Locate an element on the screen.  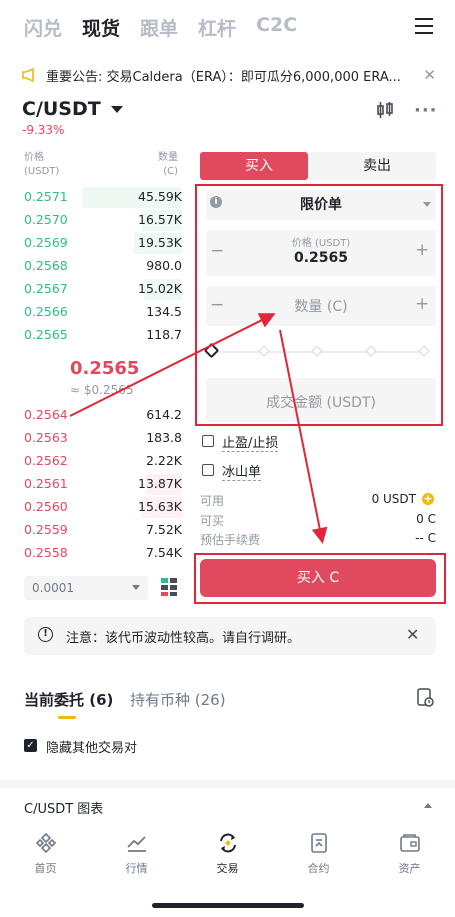
tab-convert: 闪兑 is located at coordinates (43, 27).